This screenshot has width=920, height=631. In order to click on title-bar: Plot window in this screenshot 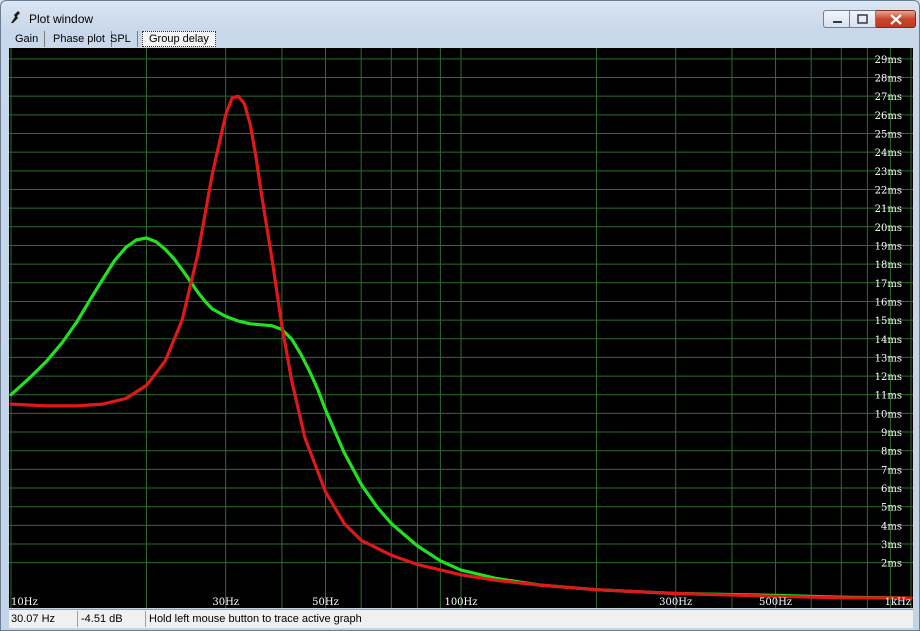, I will do `click(460, 16)`.